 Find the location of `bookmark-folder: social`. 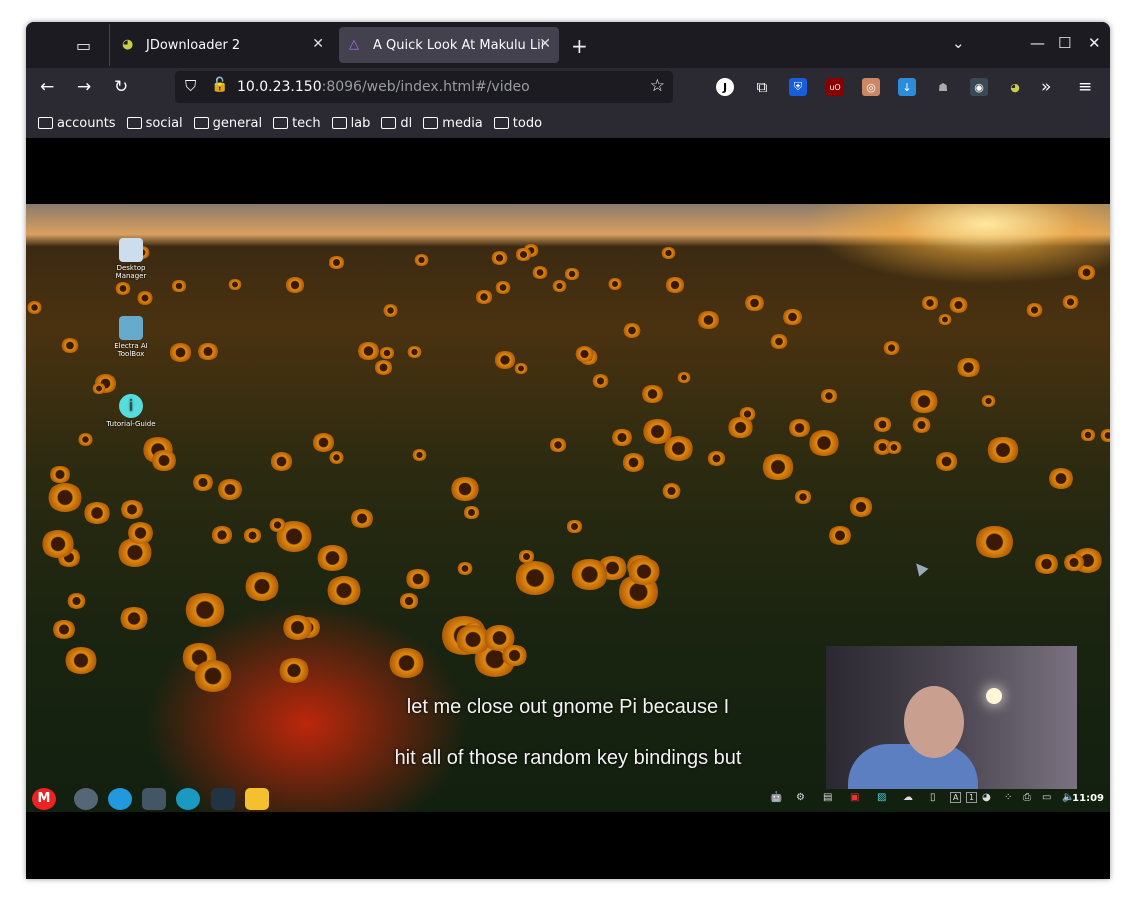

bookmark-folder: social is located at coordinates (154, 123).